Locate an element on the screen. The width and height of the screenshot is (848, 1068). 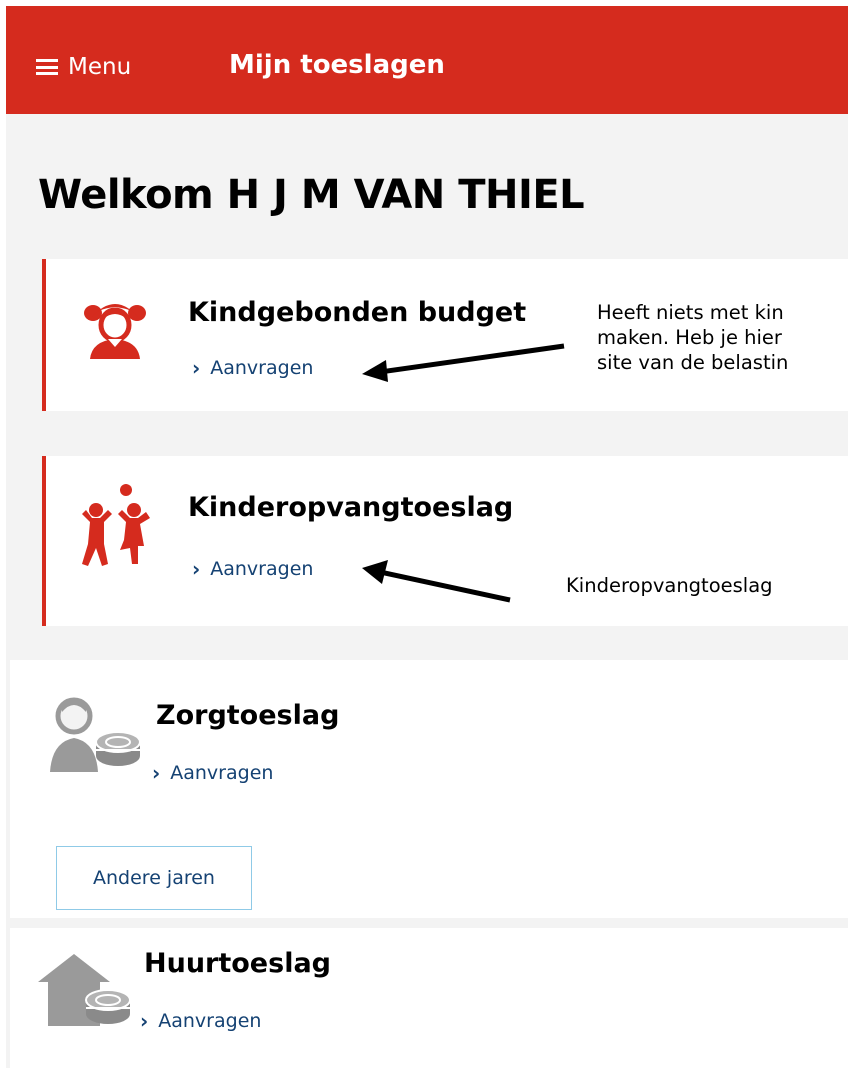
app-title: Mijn toeslagen is located at coordinates (337, 65).